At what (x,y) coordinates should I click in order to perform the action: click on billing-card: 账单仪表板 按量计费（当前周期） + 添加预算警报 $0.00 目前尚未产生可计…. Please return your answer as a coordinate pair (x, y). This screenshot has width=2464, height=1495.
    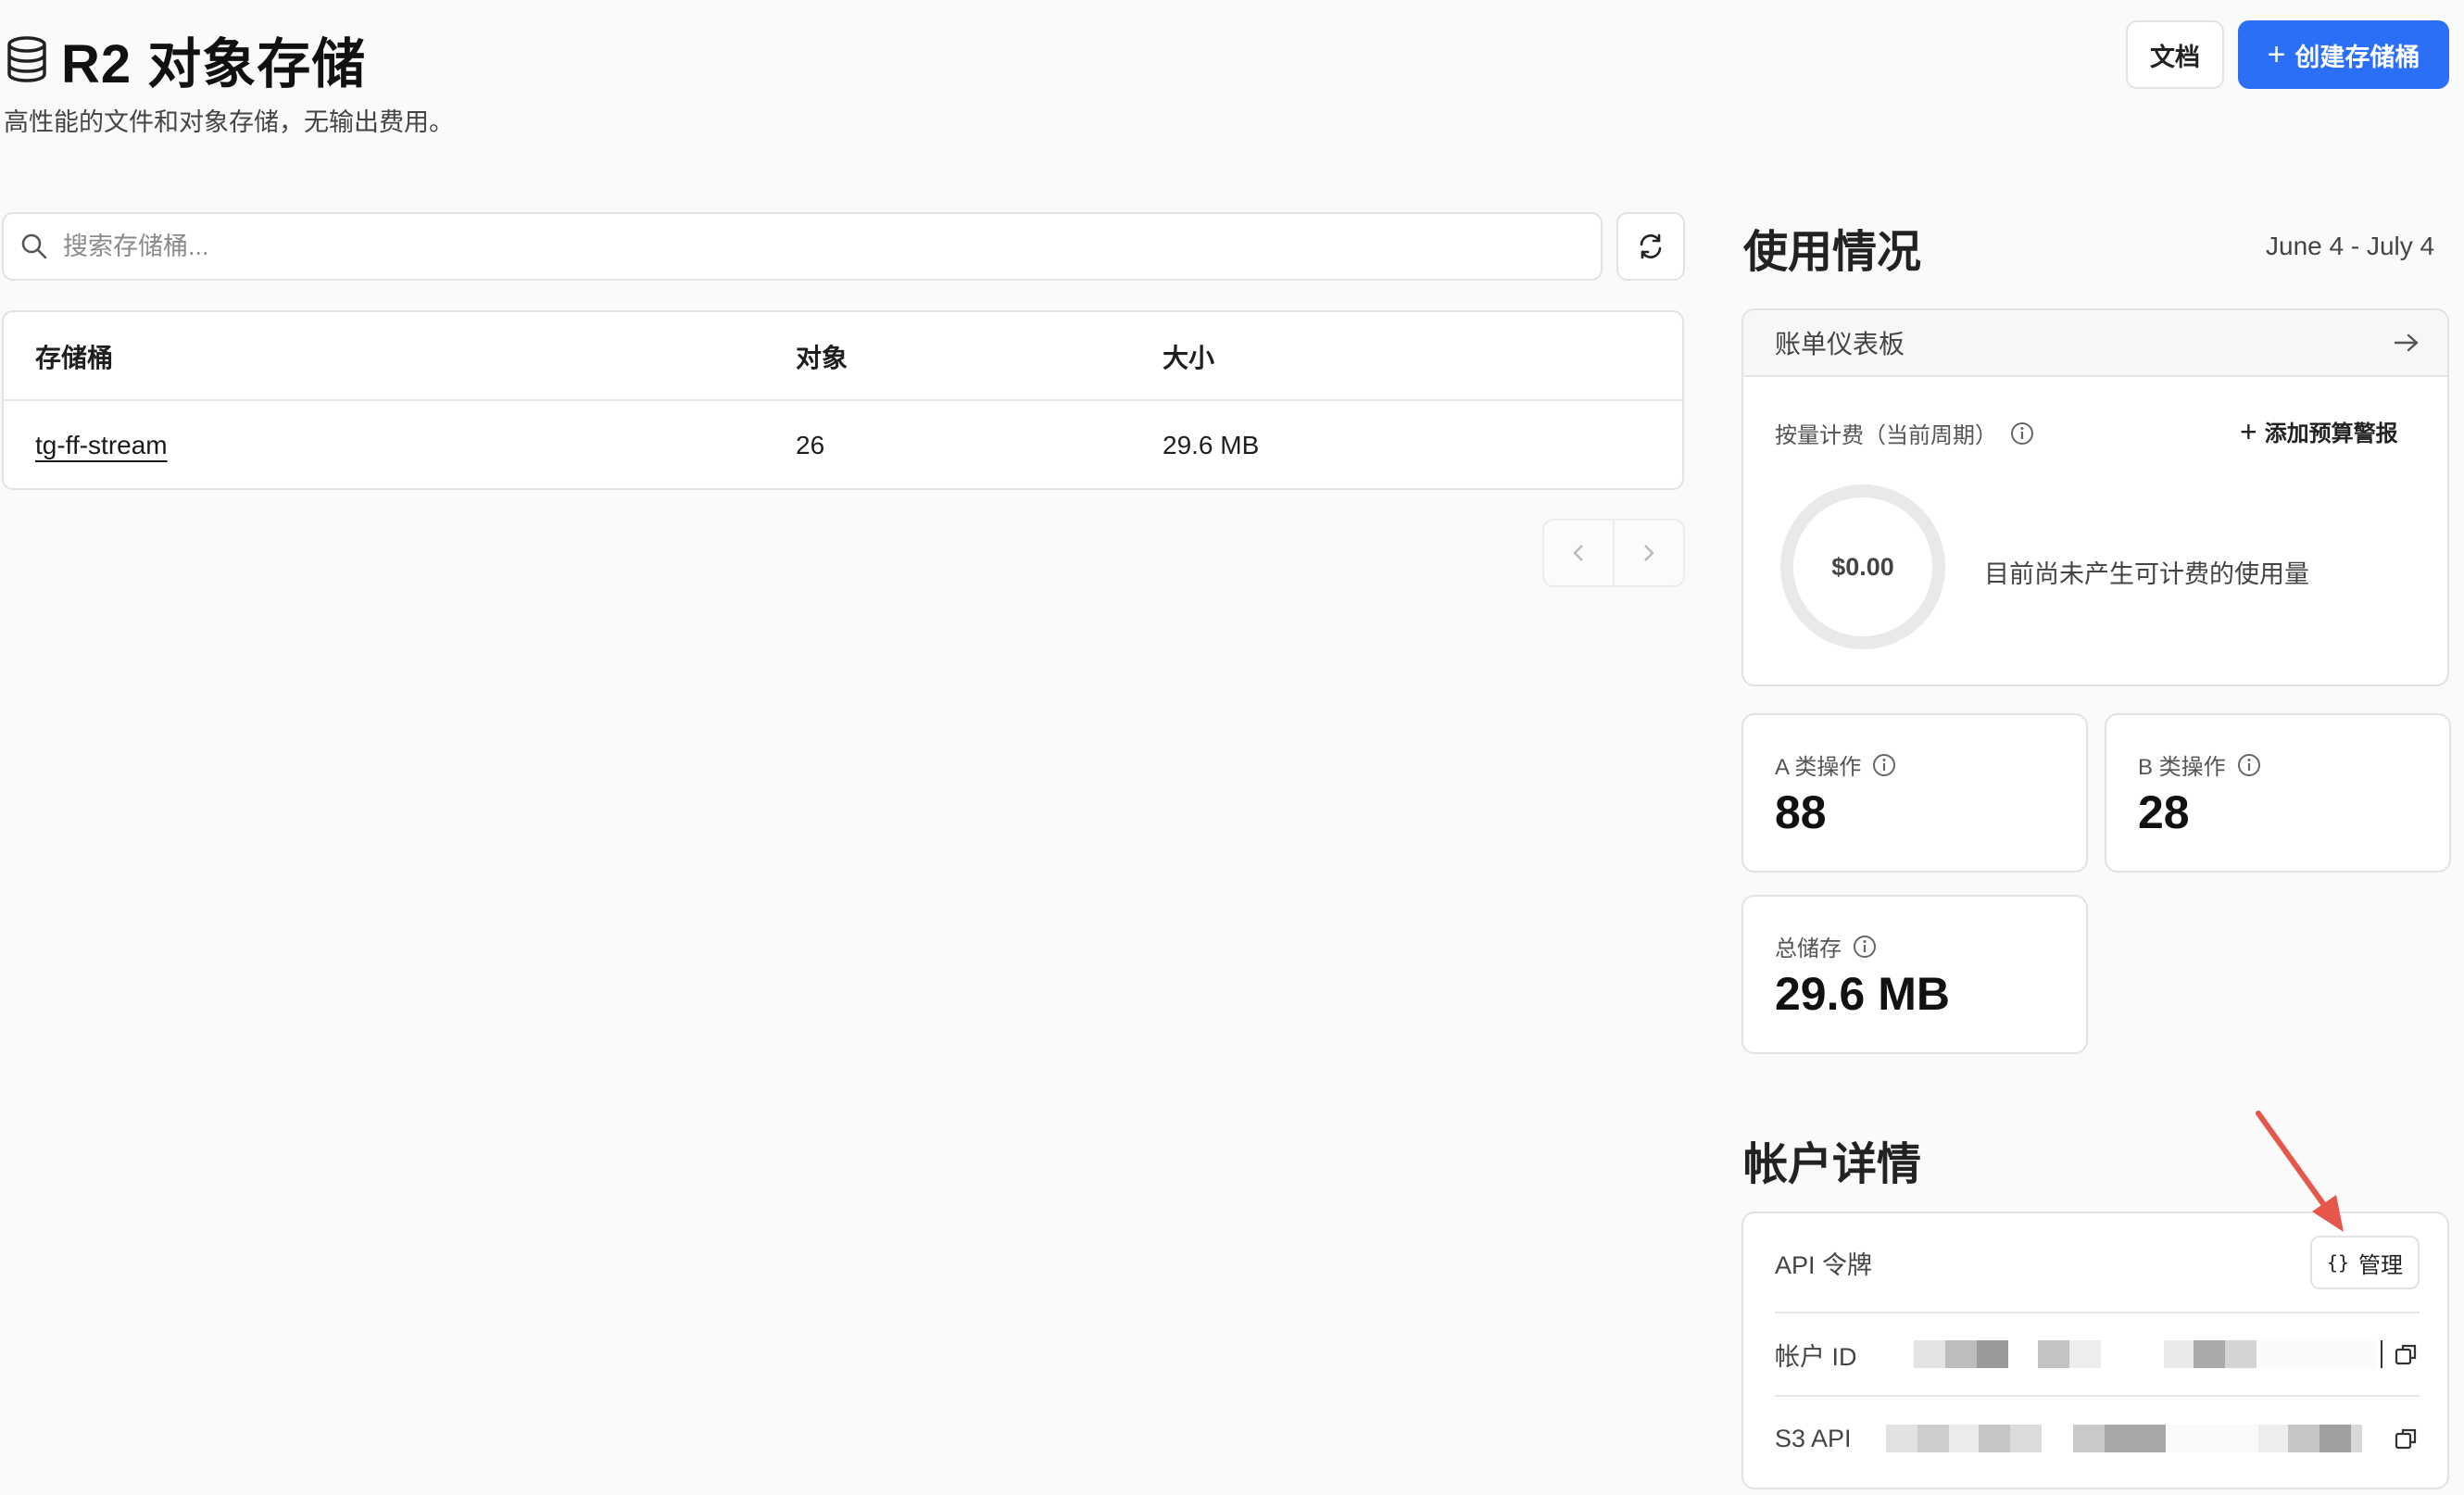
    Looking at the image, I should click on (2095, 497).